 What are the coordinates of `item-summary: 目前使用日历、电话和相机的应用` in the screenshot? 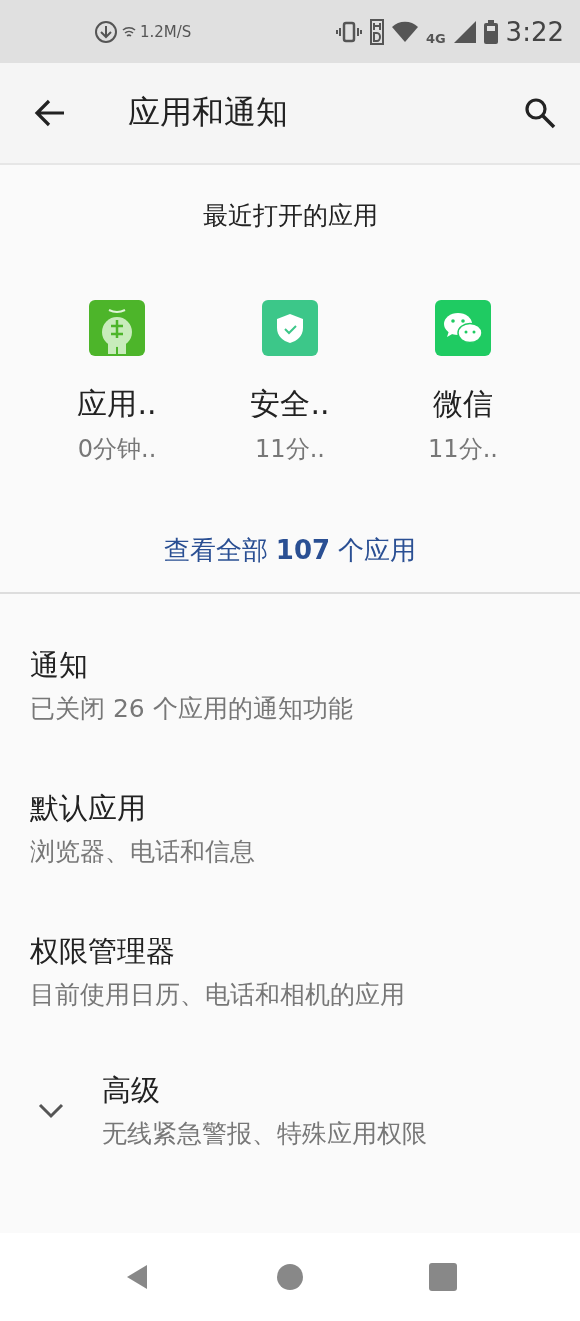 It's located at (217, 995).